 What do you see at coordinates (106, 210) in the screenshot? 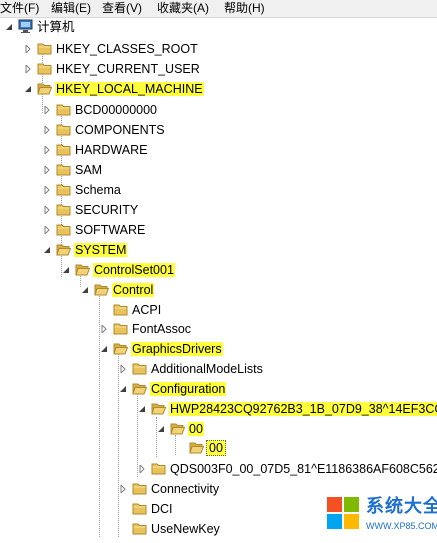
I see `node-label: SECURITY` at bounding box center [106, 210].